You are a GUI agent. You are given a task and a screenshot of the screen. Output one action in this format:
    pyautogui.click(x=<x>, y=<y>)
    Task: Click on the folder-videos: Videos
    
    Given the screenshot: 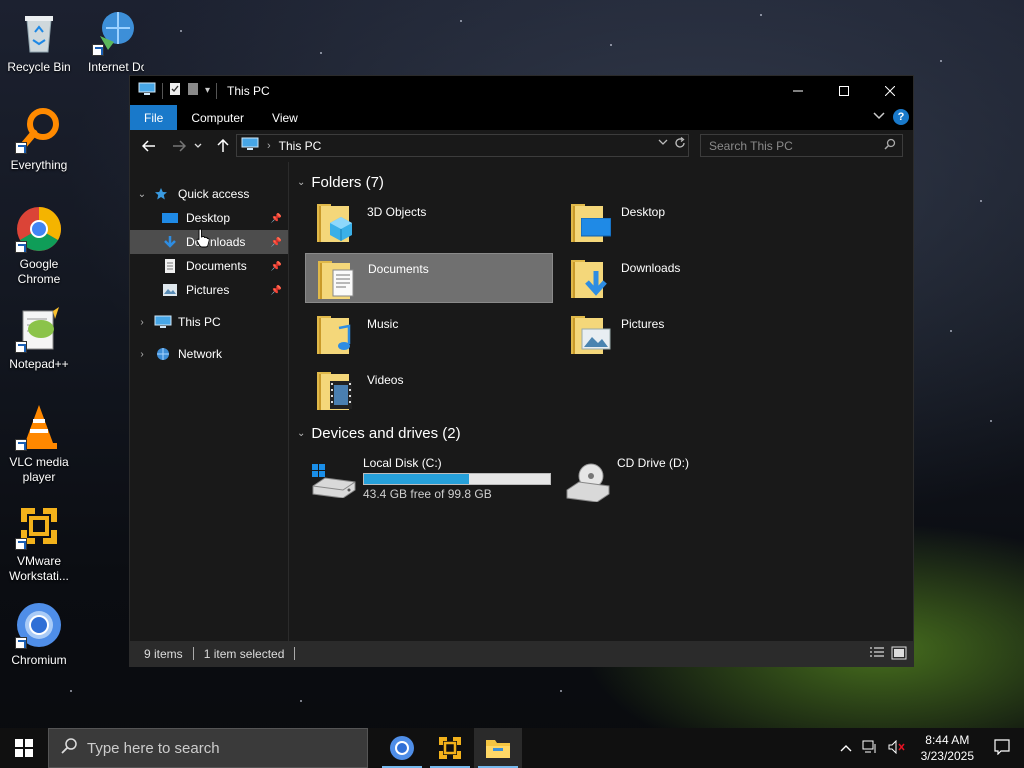 What is the action you would take?
    pyautogui.click(x=429, y=390)
    